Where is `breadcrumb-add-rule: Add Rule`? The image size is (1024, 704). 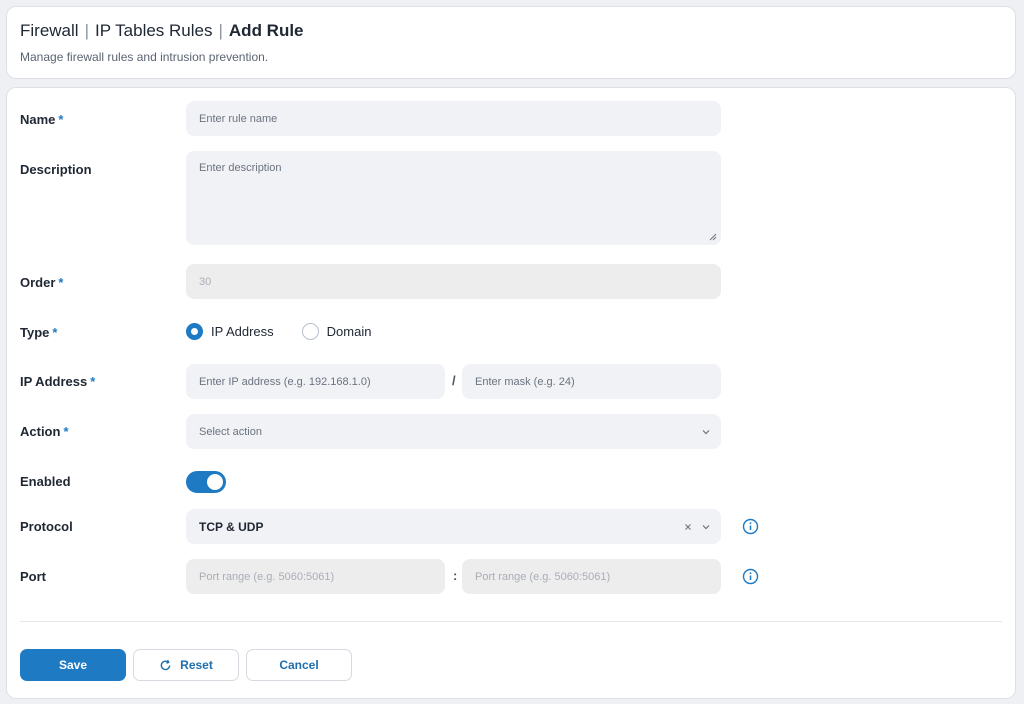 breadcrumb-add-rule: Add Rule is located at coordinates (266, 30).